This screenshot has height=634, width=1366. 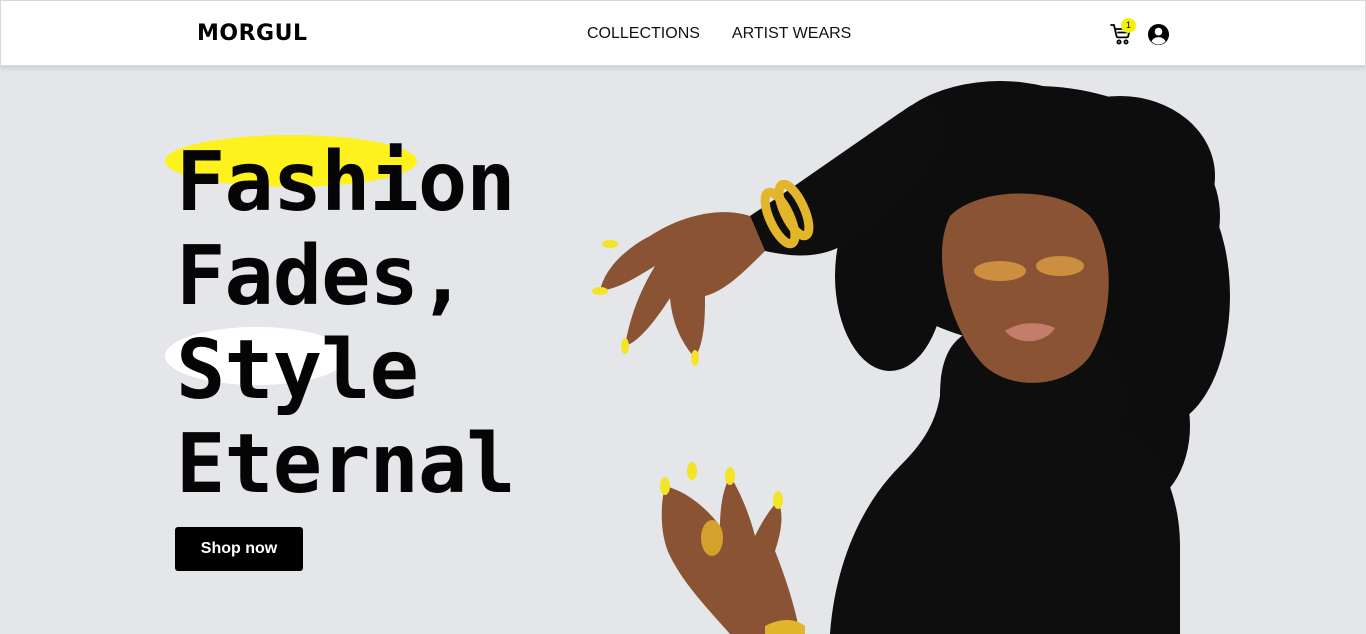 I want to click on headline-line: Style, so click(x=297, y=370).